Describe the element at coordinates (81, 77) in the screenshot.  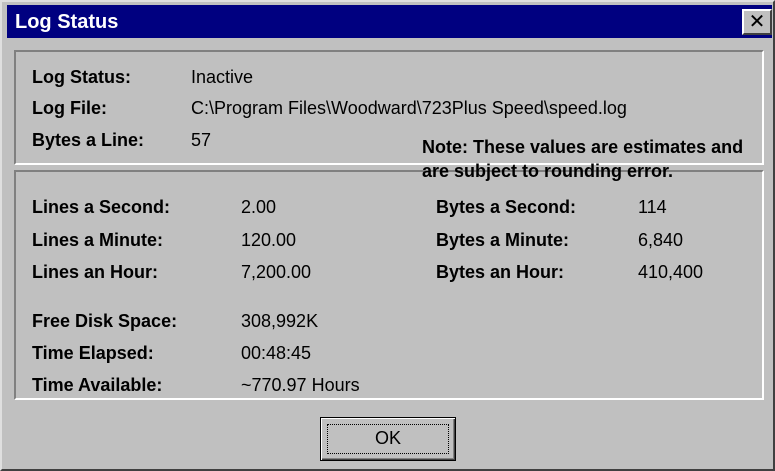
I see `log-status-label: Log Status:` at that location.